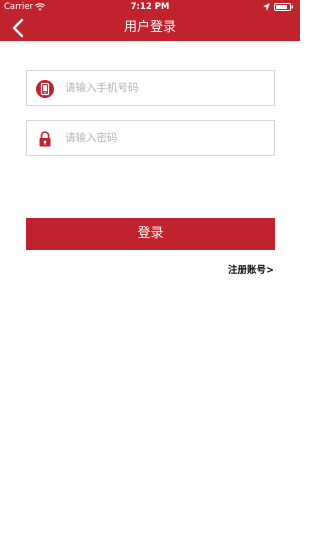 The image size is (320, 533). I want to click on location-arrow-icon, so click(266, 7).